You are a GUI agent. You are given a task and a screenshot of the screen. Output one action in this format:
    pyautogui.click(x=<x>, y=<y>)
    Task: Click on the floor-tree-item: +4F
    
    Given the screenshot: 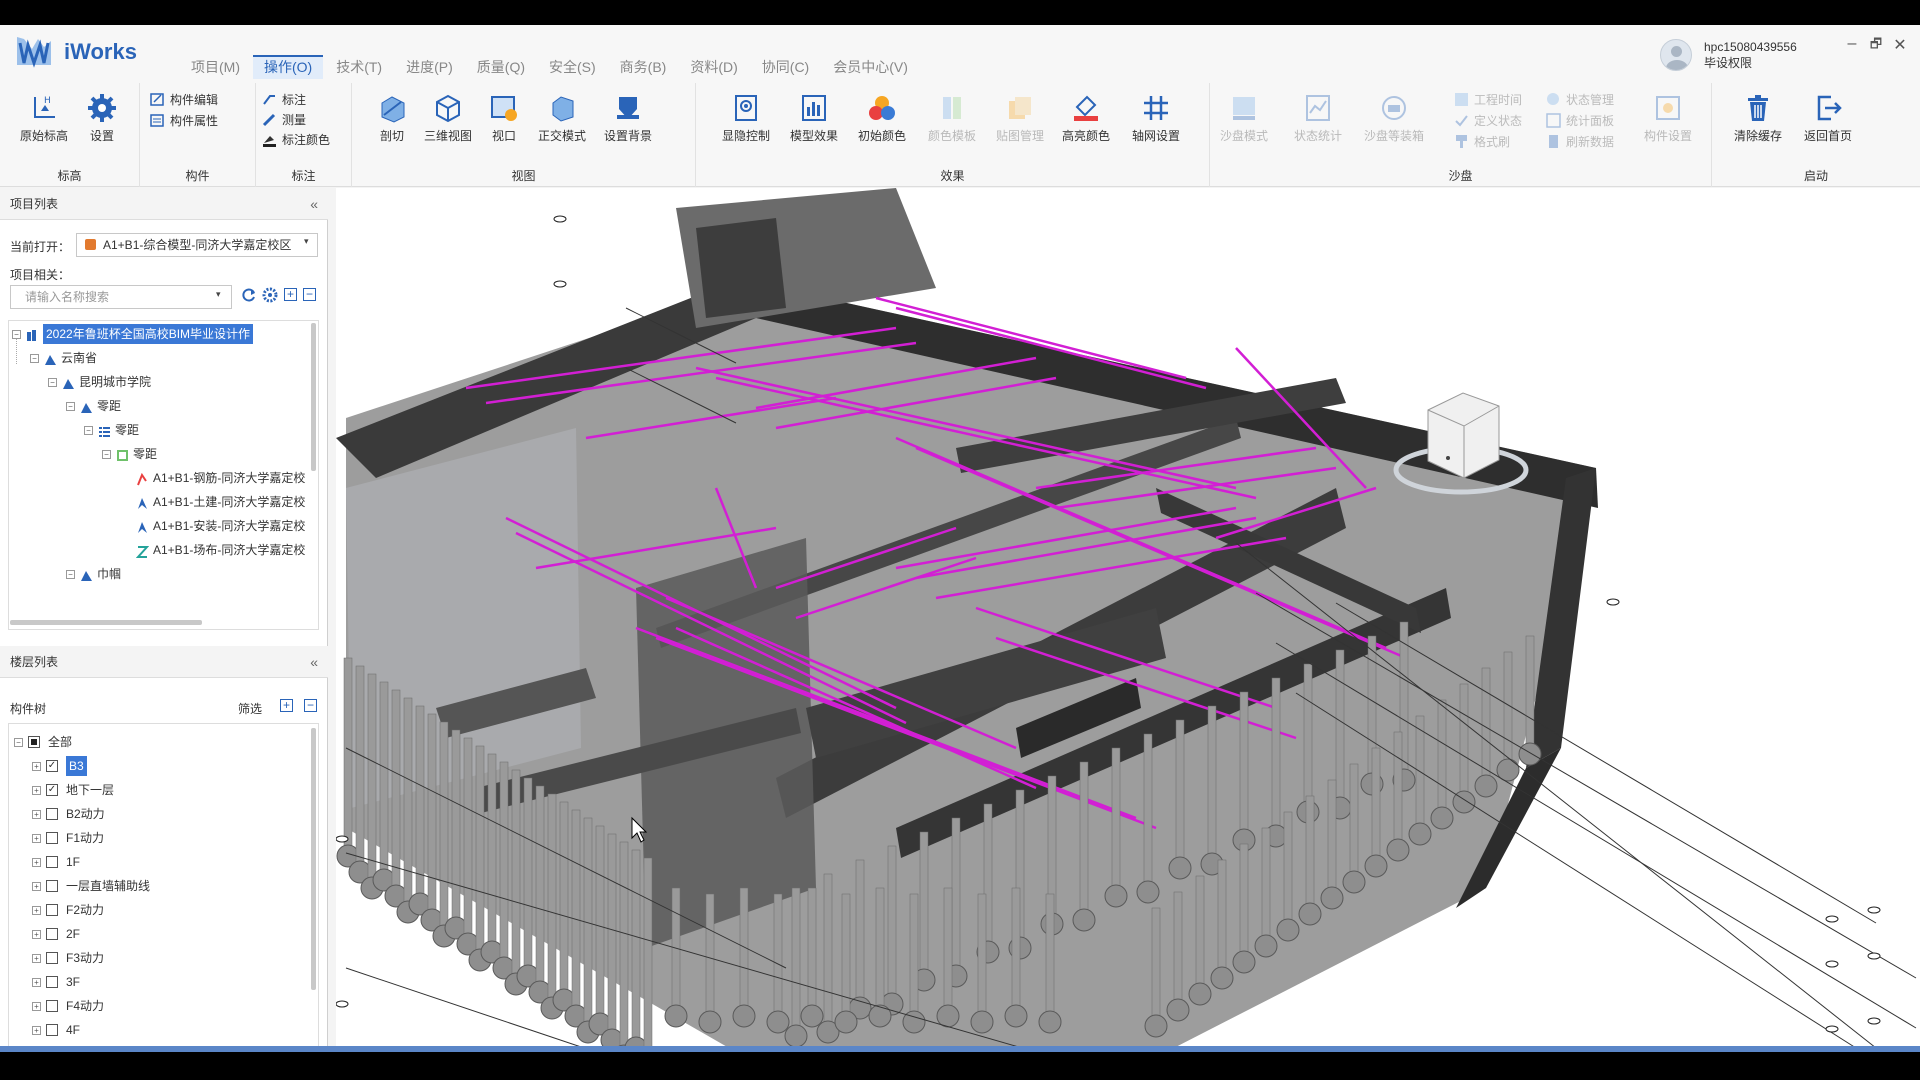 What is the action you would take?
    pyautogui.click(x=56, y=1030)
    